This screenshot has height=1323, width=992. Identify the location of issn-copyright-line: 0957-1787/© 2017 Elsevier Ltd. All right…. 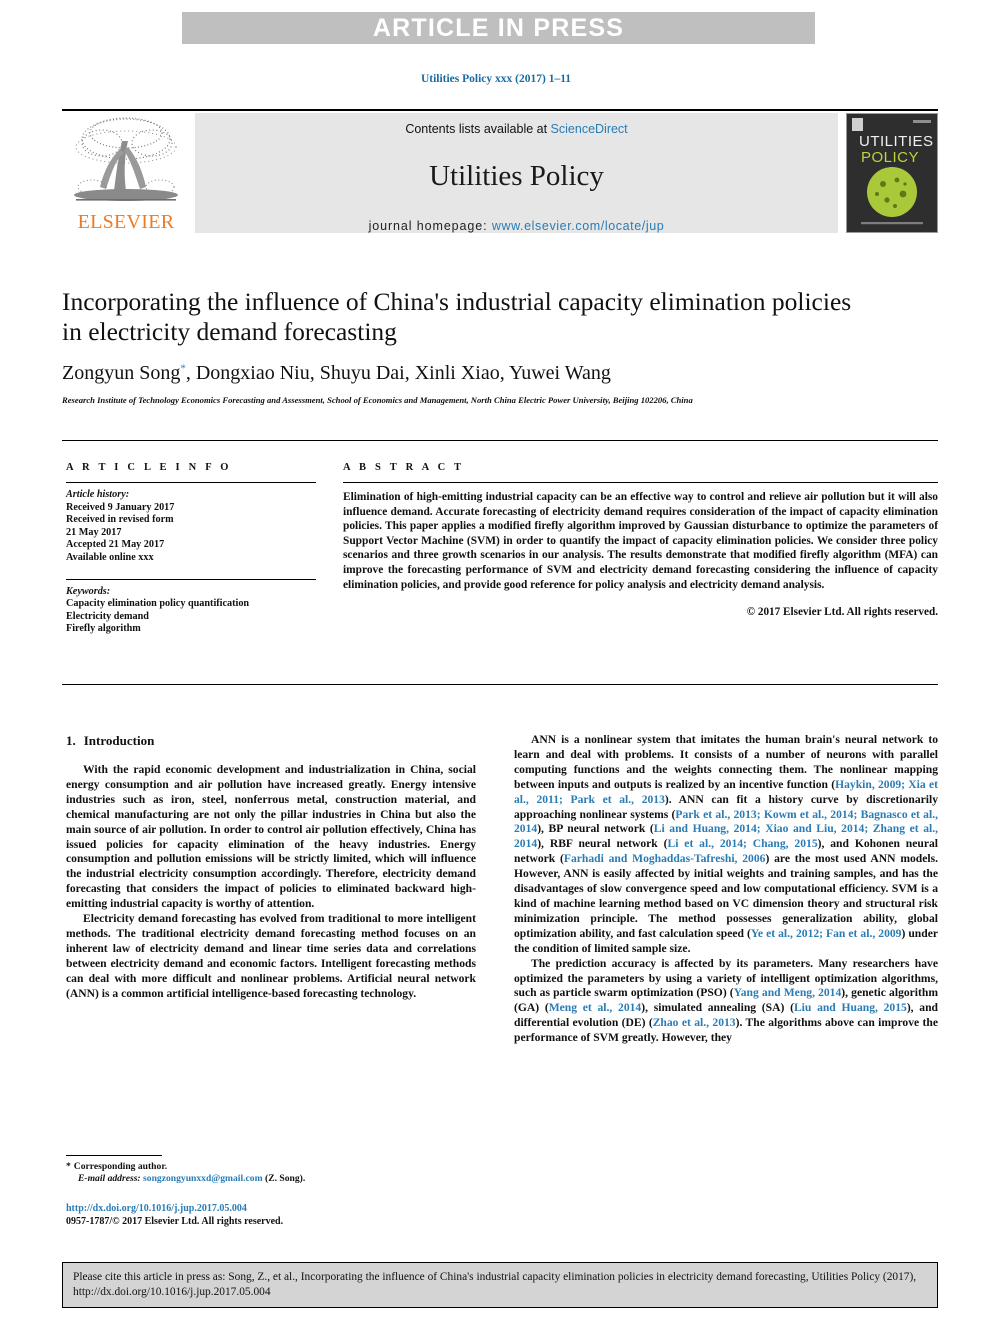
(175, 1221).